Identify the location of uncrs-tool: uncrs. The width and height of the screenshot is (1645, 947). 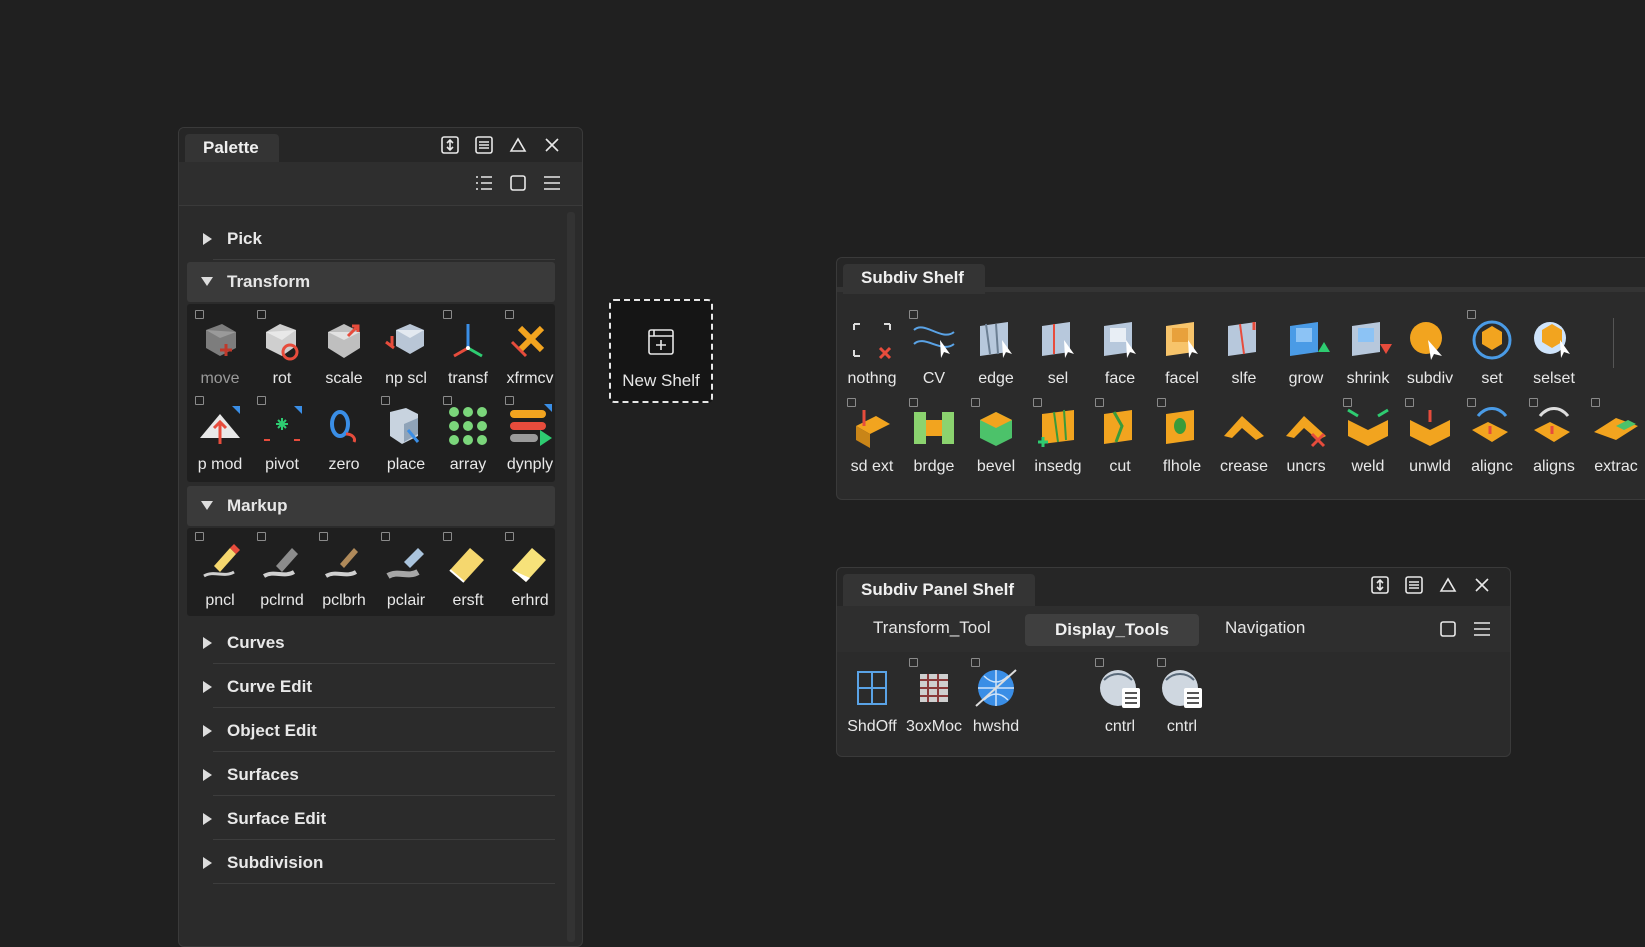
(1306, 437).